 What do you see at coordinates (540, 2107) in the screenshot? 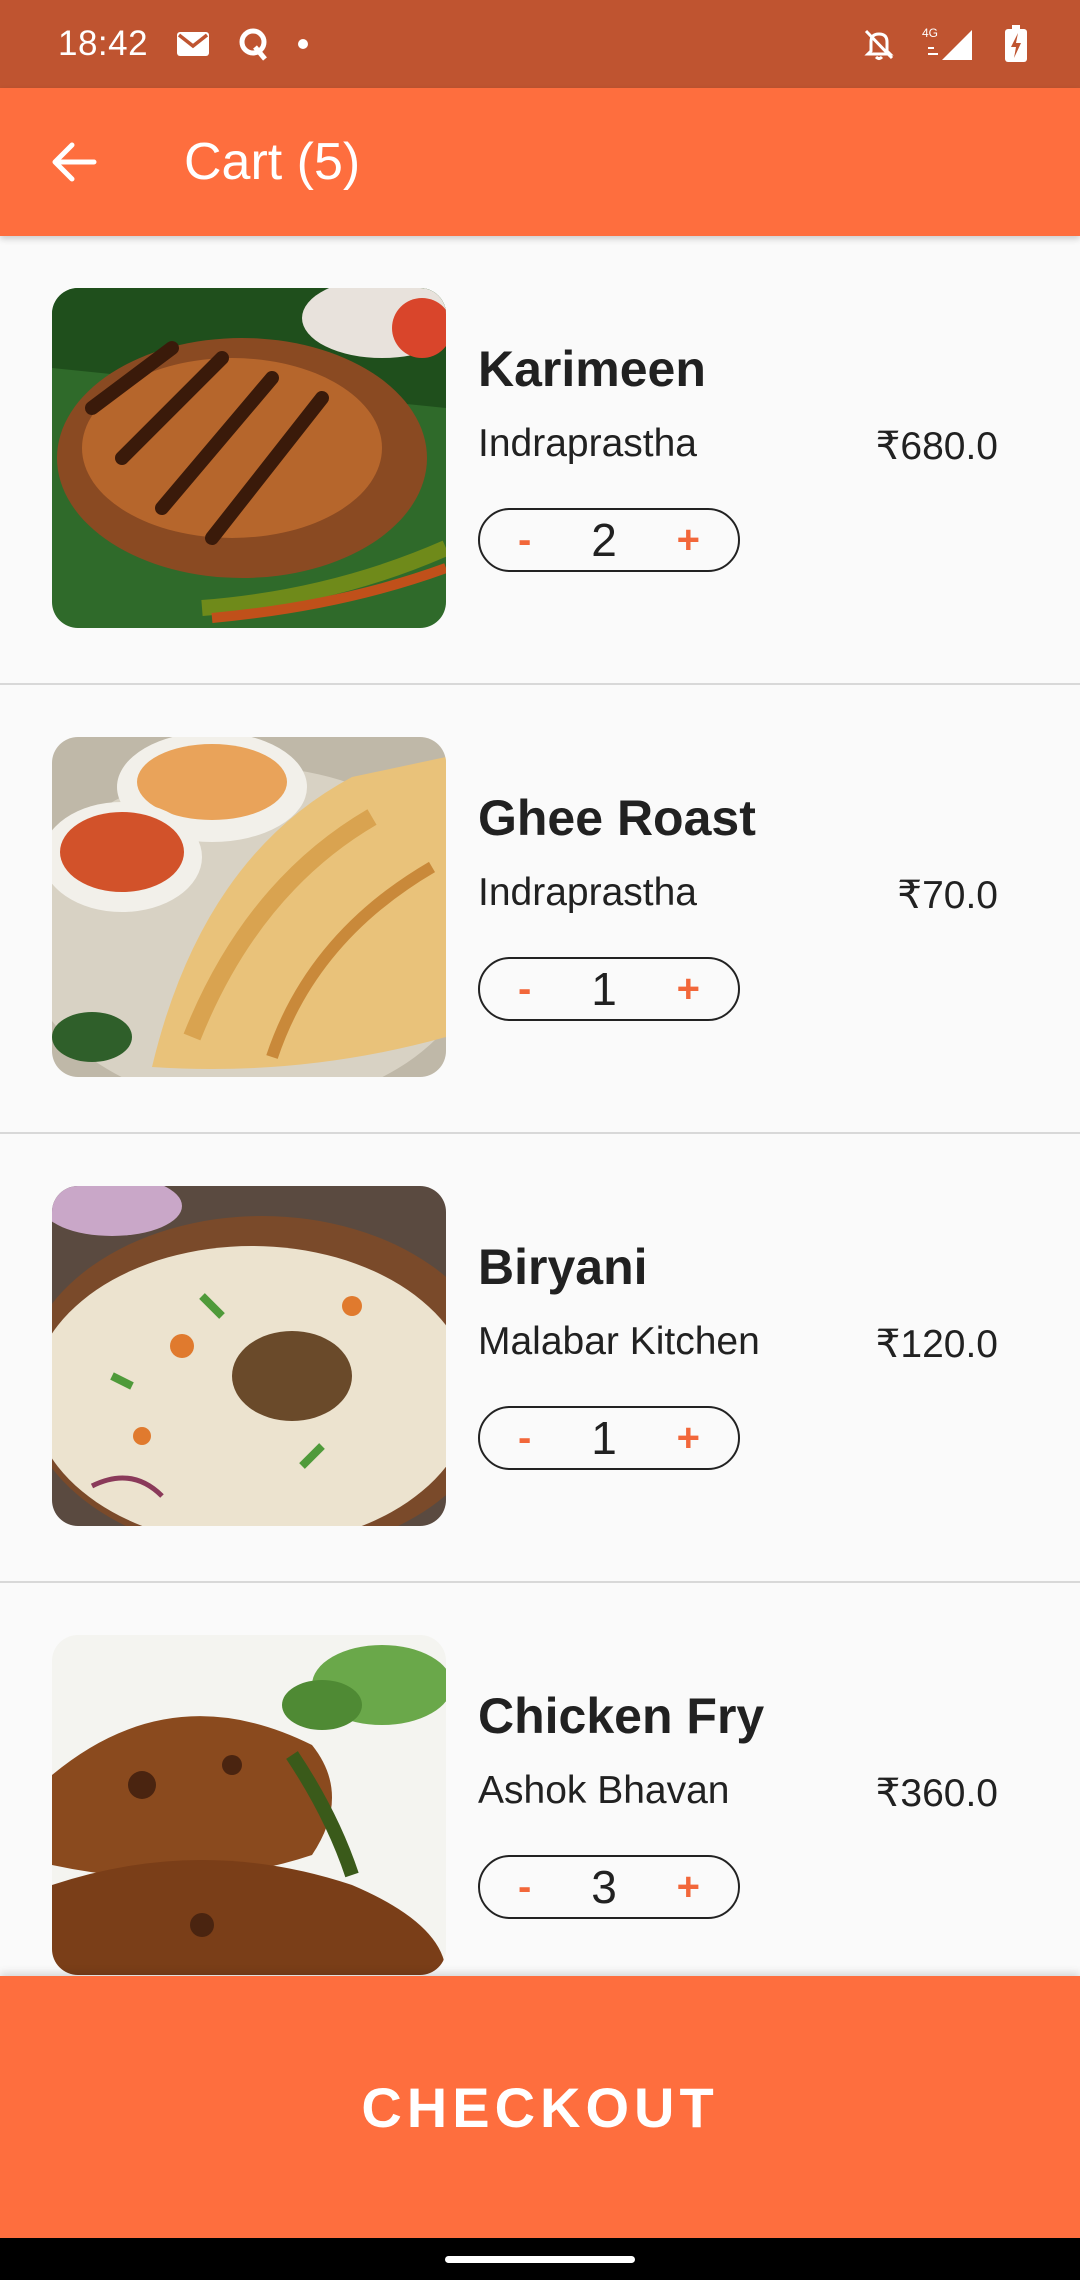
I see `checkout-button: CHECKOUT` at bounding box center [540, 2107].